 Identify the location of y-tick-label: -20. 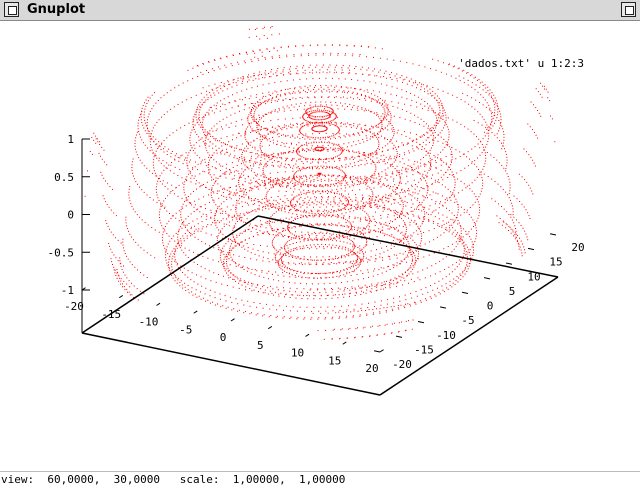
(402, 364).